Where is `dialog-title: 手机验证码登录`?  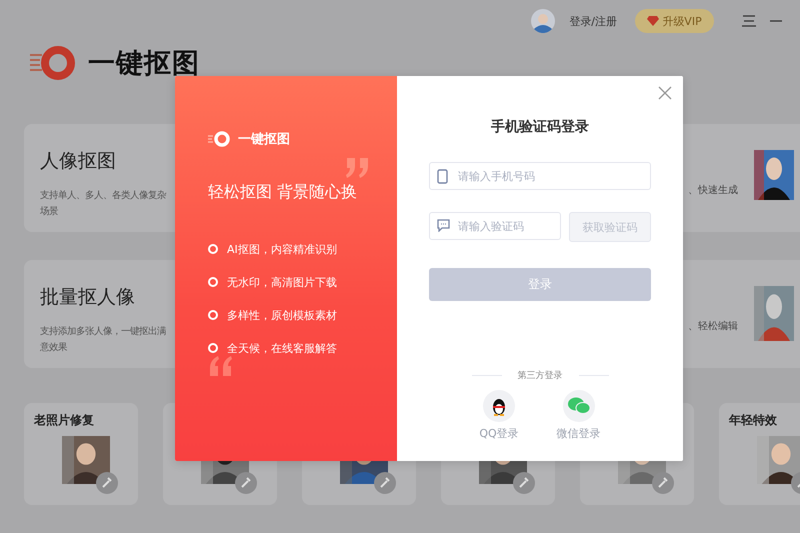 dialog-title: 手机验证码登录 is located at coordinates (540, 127).